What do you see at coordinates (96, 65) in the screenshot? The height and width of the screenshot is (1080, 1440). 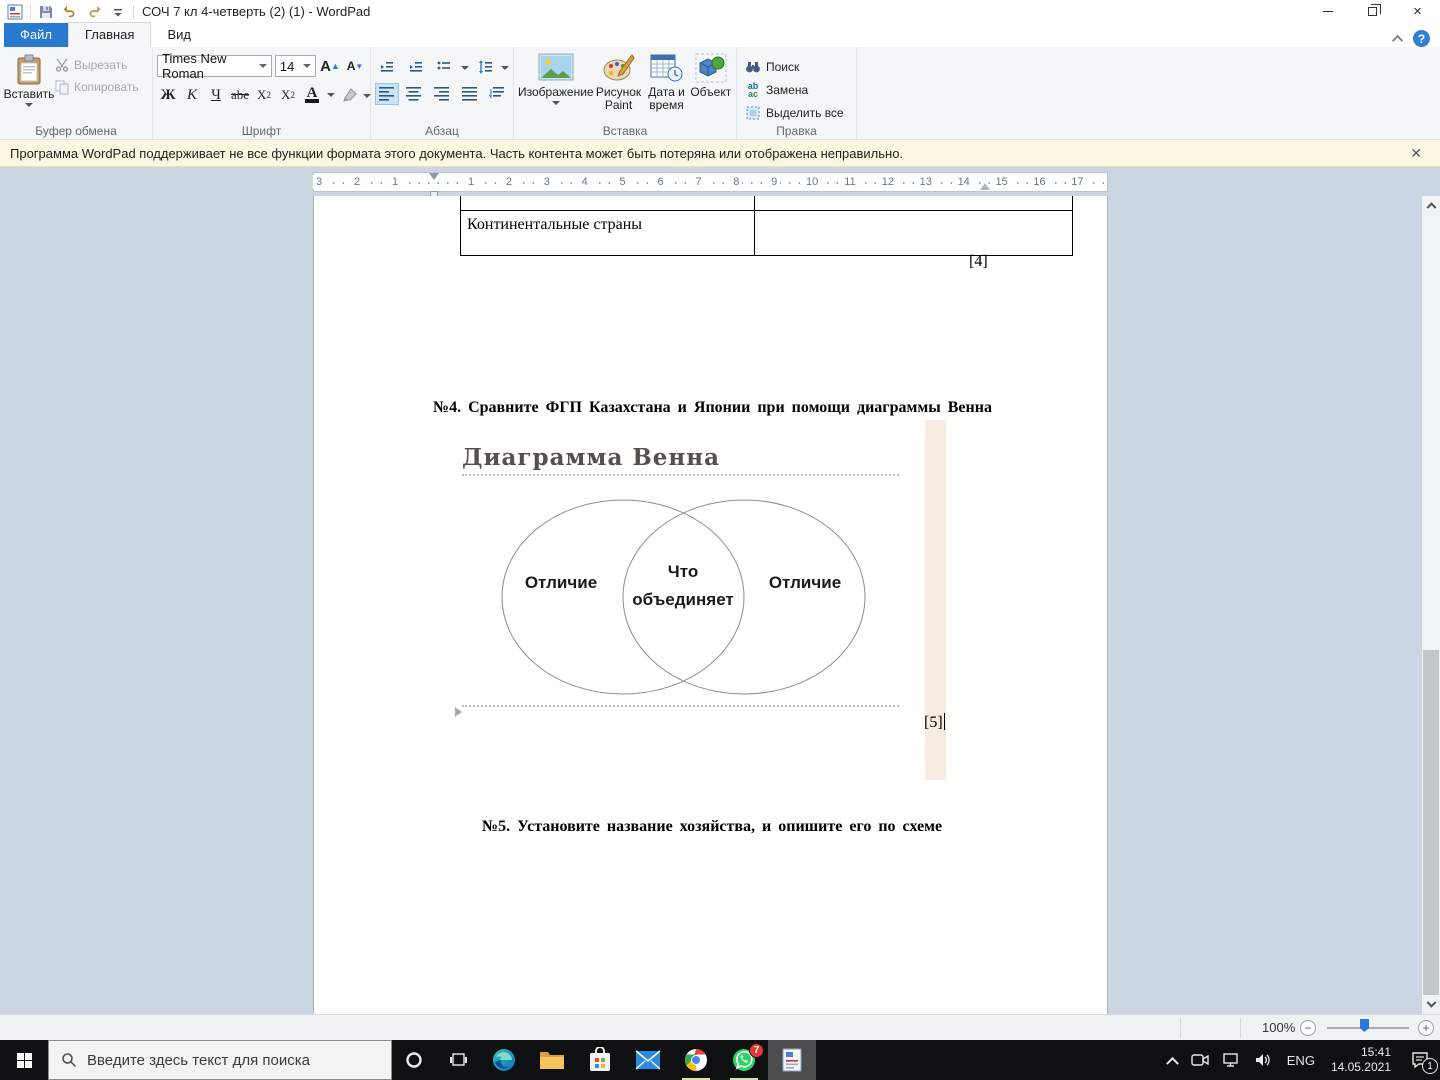 I see `cut-button: Вырезать` at bounding box center [96, 65].